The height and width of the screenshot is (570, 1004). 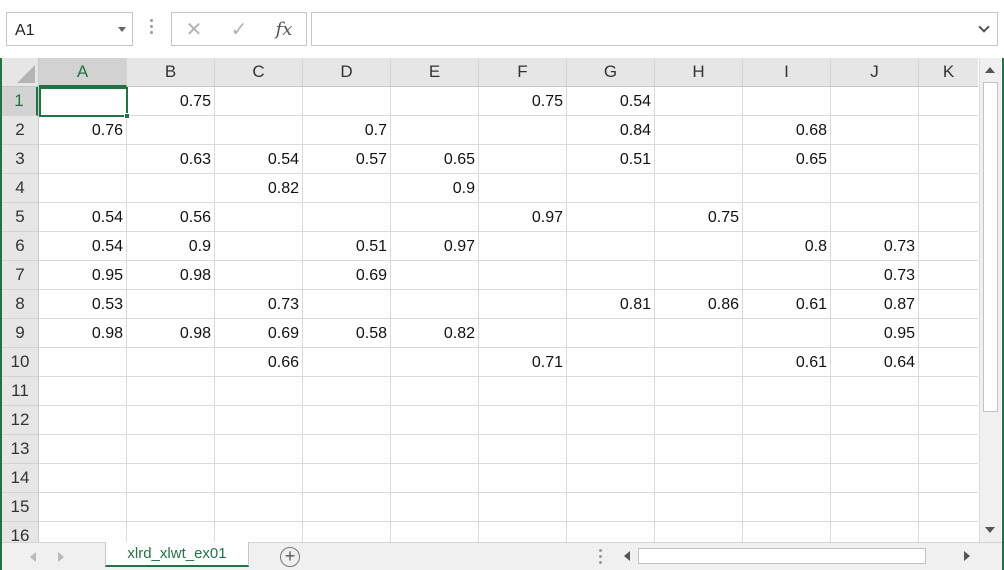 What do you see at coordinates (699, 275) in the screenshot?
I see `cell-h7` at bounding box center [699, 275].